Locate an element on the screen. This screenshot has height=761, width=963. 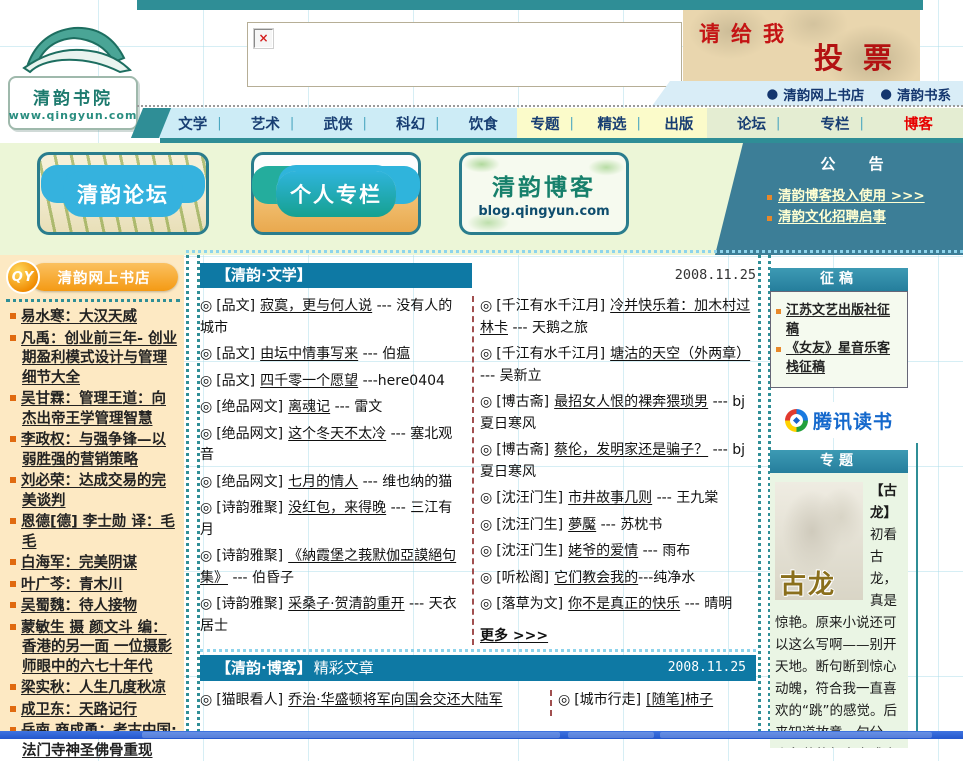
bookstore-item: 白海军：完美阴谋 is located at coordinates (94, 564).